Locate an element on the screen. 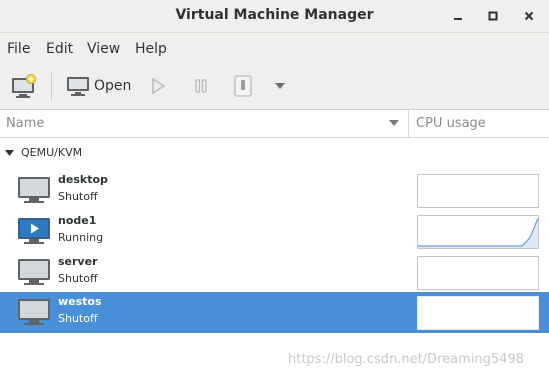 The width and height of the screenshot is (549, 380). cpu-usage-area is located at coordinates (478, 233).